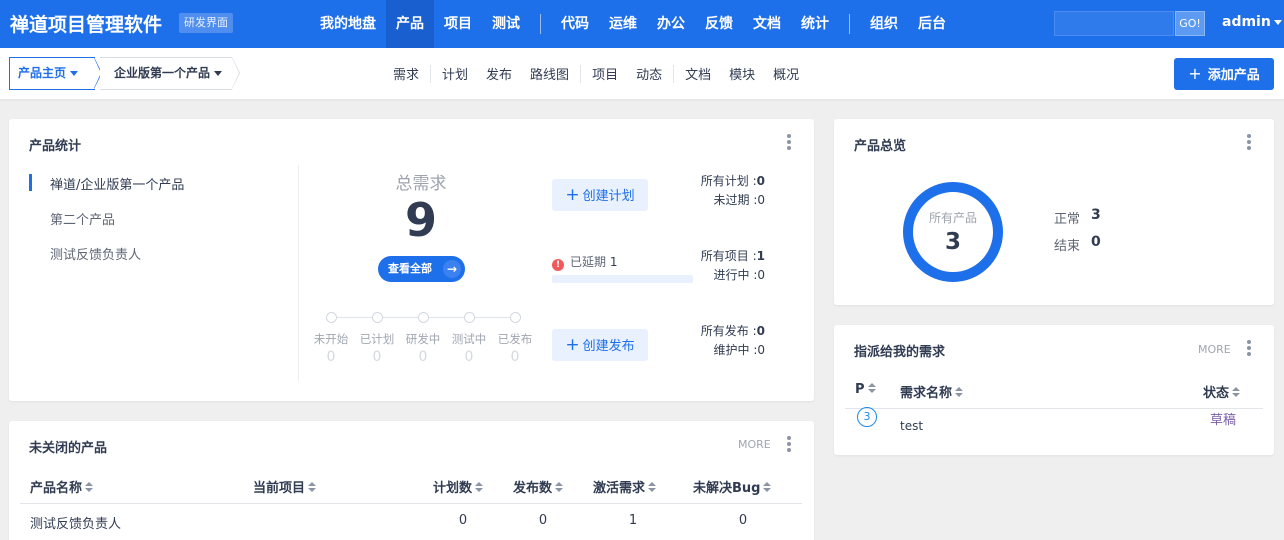  Describe the element at coordinates (728, 331) in the screenshot. I see `stat-label: 所有发布 :` at that location.